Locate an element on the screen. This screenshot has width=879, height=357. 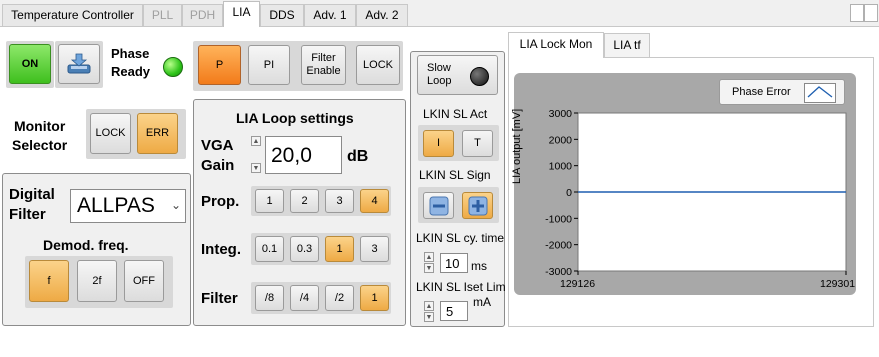
y-tick-label: -1000 is located at coordinates (558, 219).